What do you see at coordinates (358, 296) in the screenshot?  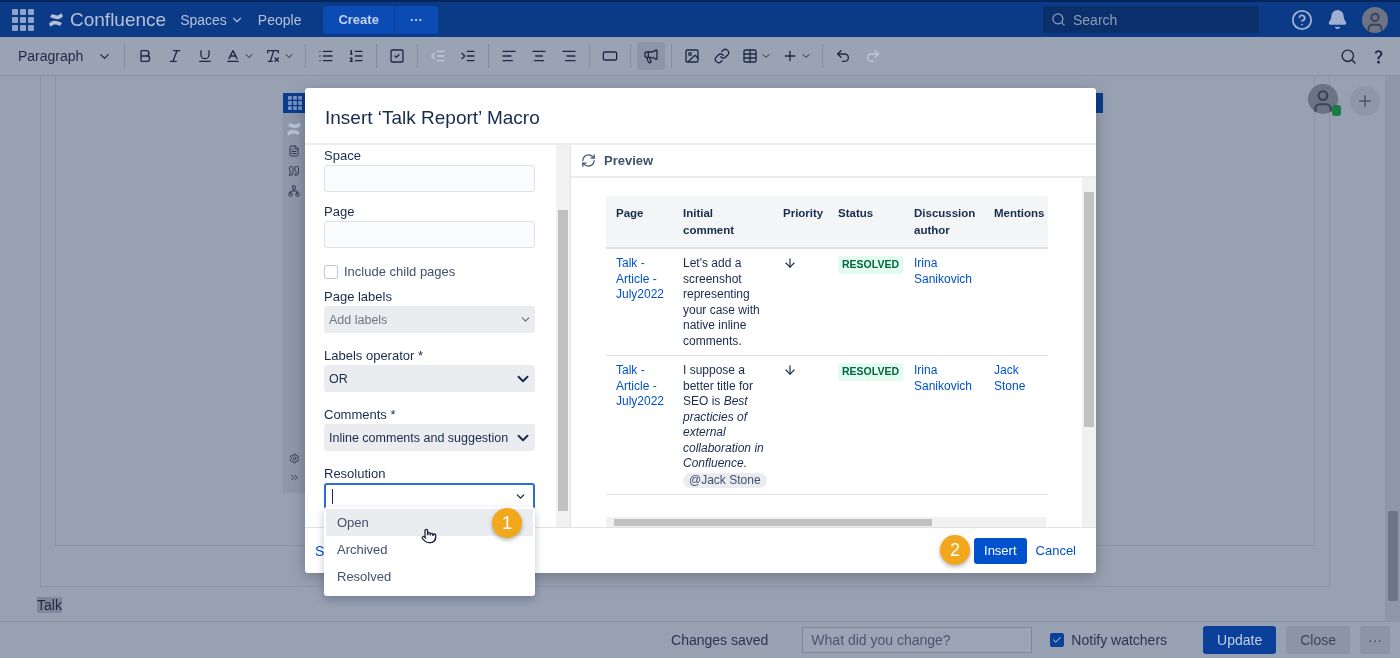 I see `field-label: Page labels` at bounding box center [358, 296].